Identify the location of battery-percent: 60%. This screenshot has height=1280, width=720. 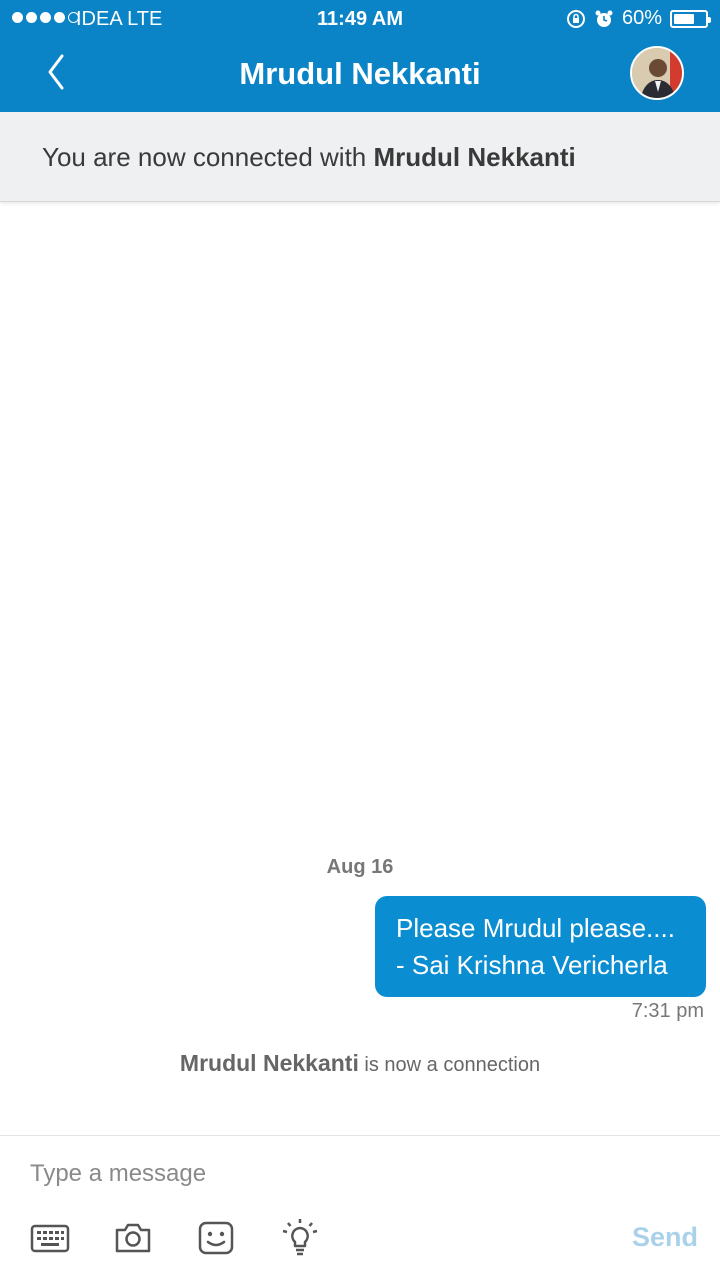
(641, 18).